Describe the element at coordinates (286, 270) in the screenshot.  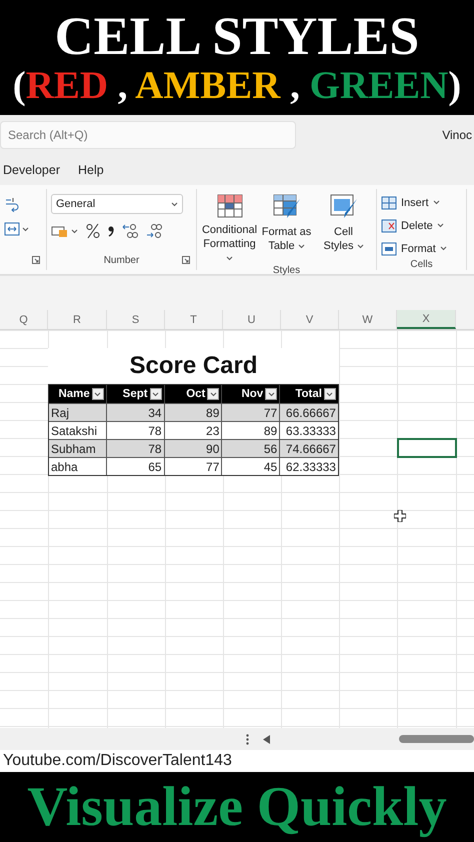
I see `group-label: Styles` at that location.